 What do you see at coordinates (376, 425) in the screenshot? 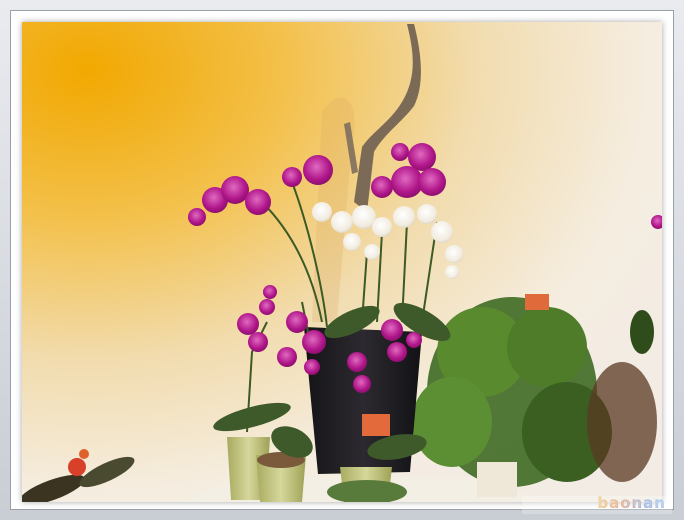
I see `price-tag-left` at bounding box center [376, 425].